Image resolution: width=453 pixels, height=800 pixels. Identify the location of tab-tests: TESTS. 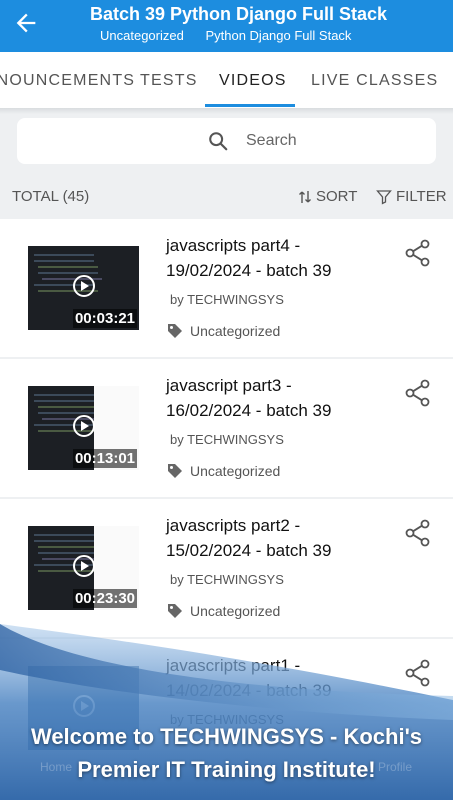
(169, 81).